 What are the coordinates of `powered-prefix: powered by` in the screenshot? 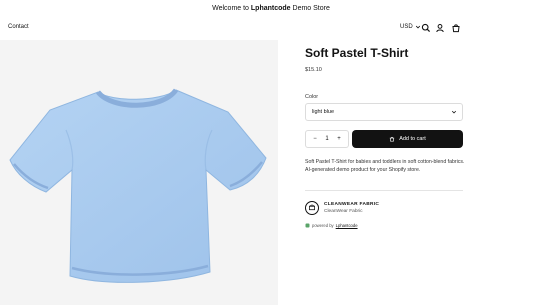 It's located at (323, 225).